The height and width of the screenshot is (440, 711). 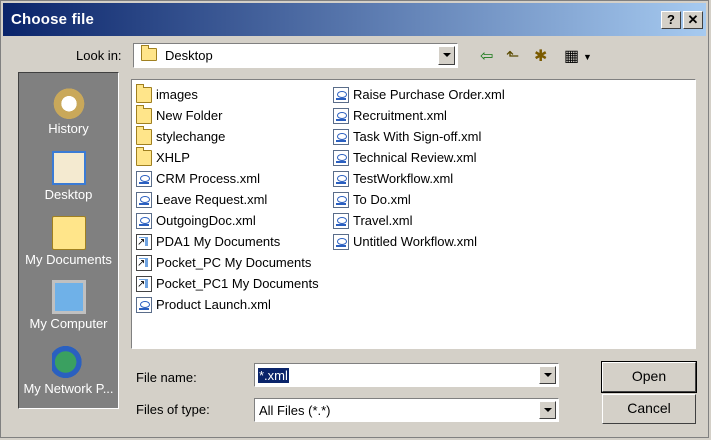 What do you see at coordinates (189, 55) in the screenshot?
I see `look-in-value: Desktop` at bounding box center [189, 55].